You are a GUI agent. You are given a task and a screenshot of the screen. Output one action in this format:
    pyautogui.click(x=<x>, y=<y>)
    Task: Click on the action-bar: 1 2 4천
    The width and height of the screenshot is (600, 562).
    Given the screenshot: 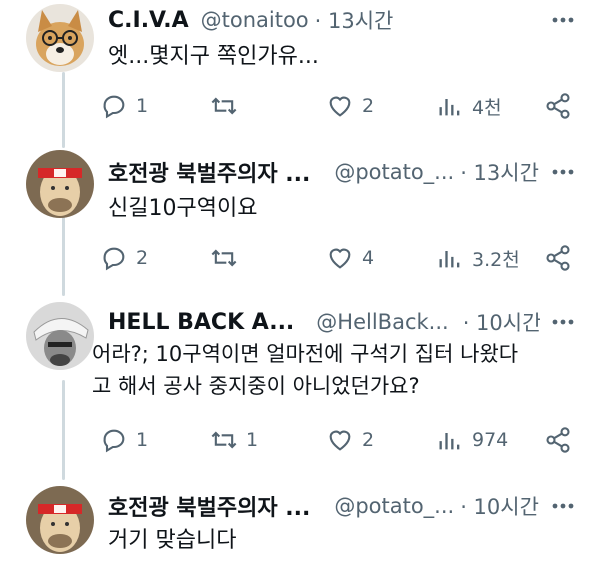 What is the action you would take?
    pyautogui.click(x=340, y=106)
    